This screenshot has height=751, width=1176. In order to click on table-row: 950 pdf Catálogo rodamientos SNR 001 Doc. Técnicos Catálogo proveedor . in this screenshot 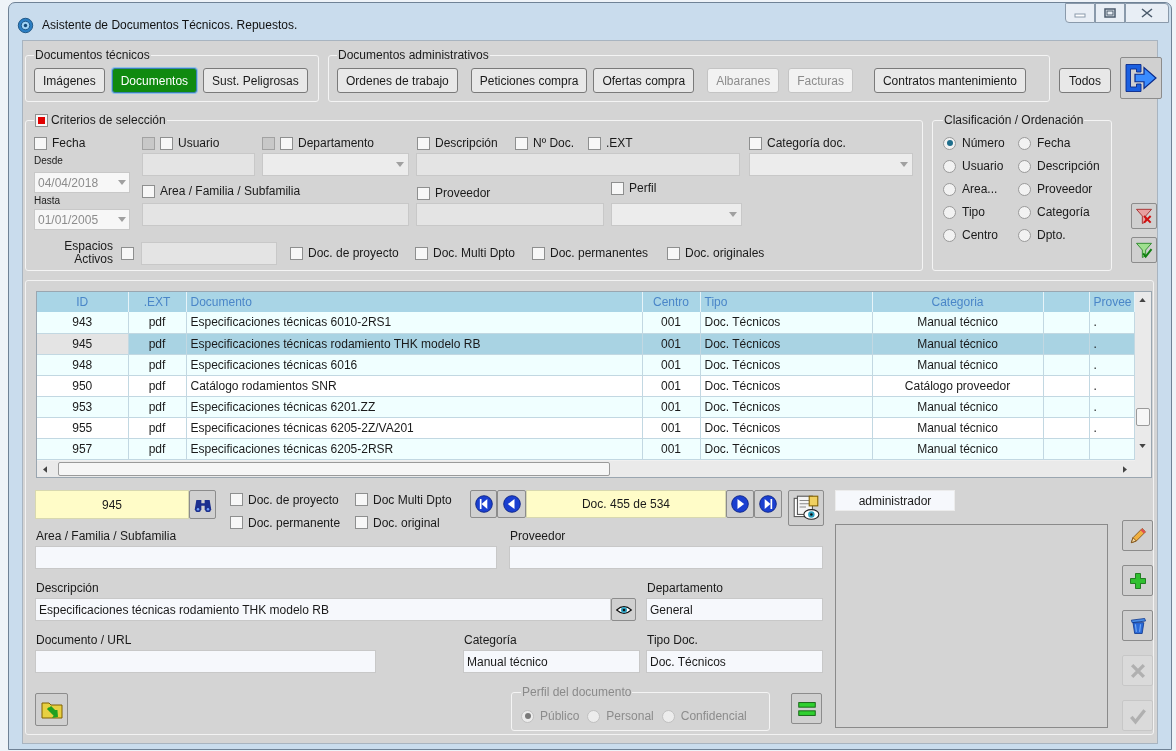, I will do `click(585, 385)`.